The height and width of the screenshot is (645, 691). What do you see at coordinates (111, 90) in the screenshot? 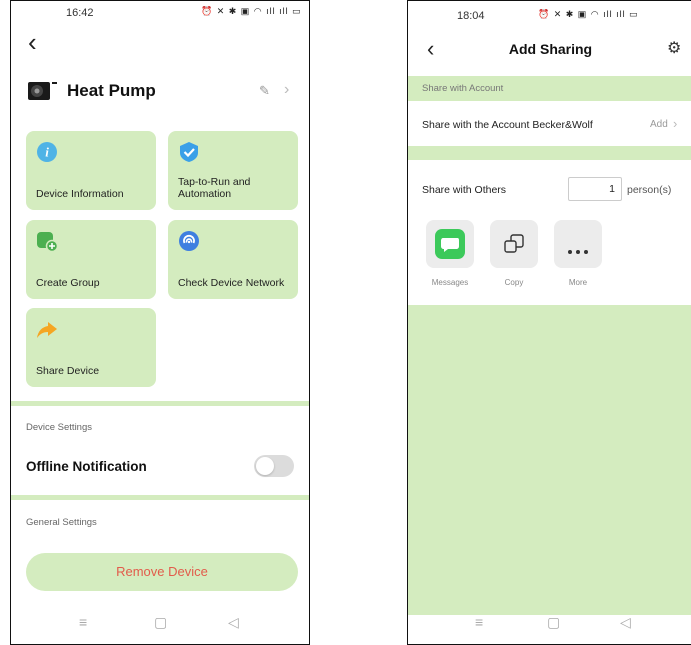
I see `device-name: Heat Pump` at bounding box center [111, 90].